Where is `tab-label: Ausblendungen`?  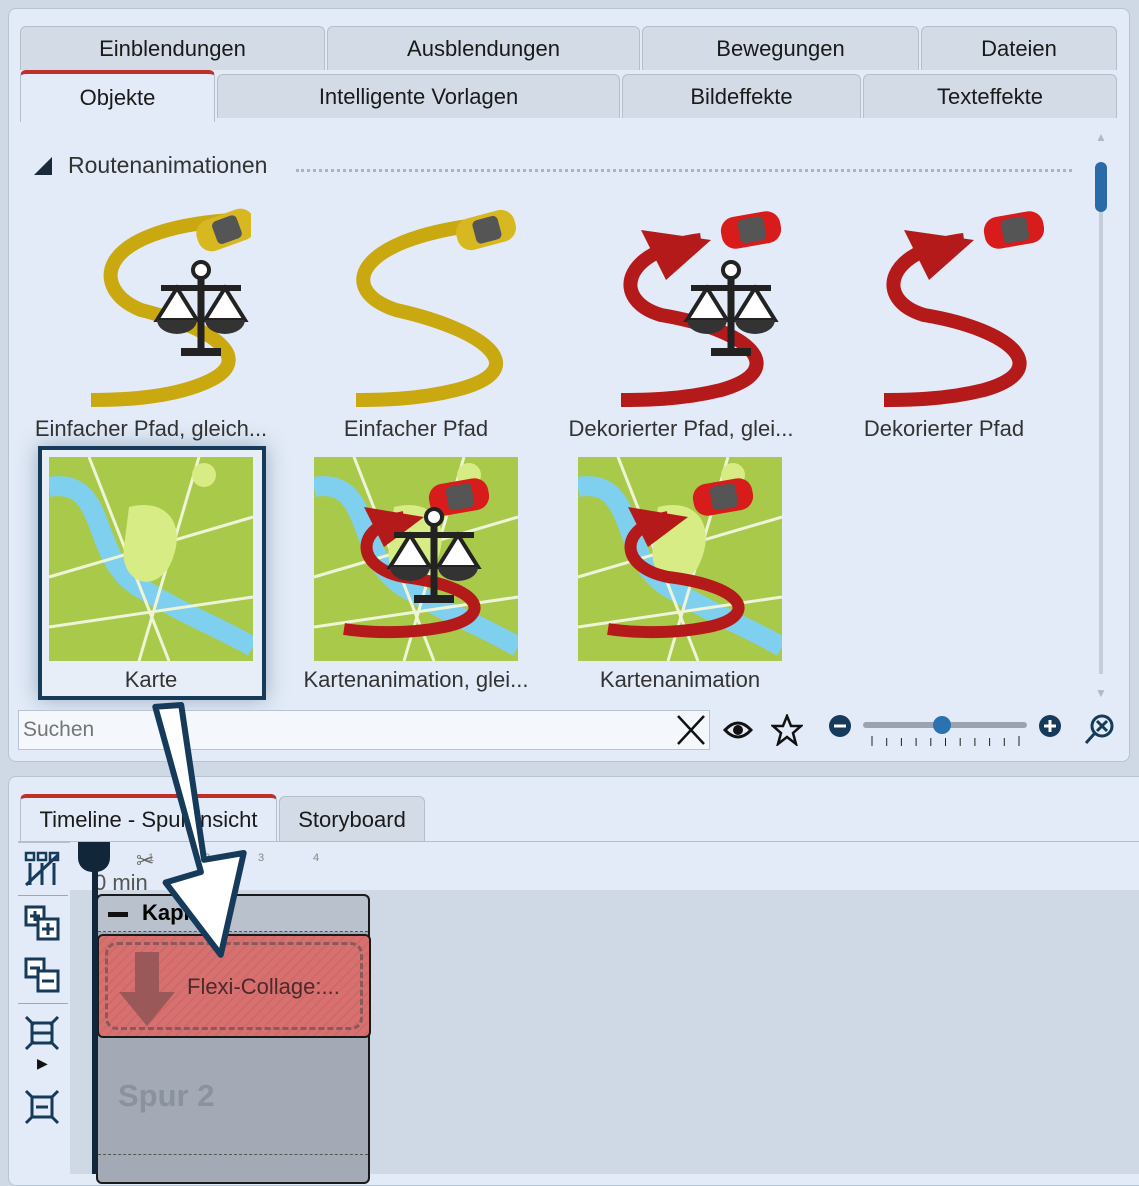 tab-label: Ausblendungen is located at coordinates (483, 48).